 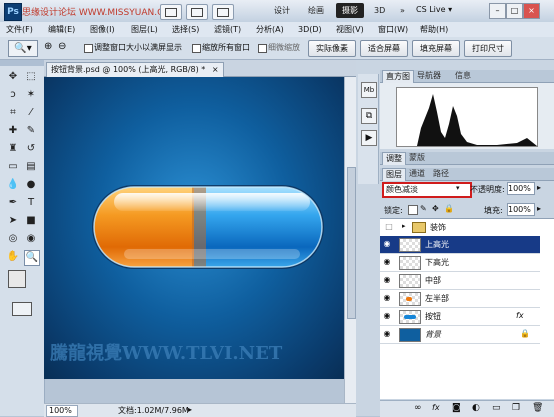 What do you see at coordinates (418, 408) in the screenshot?
I see `link-layers-icon: ∞` at bounding box center [418, 408].